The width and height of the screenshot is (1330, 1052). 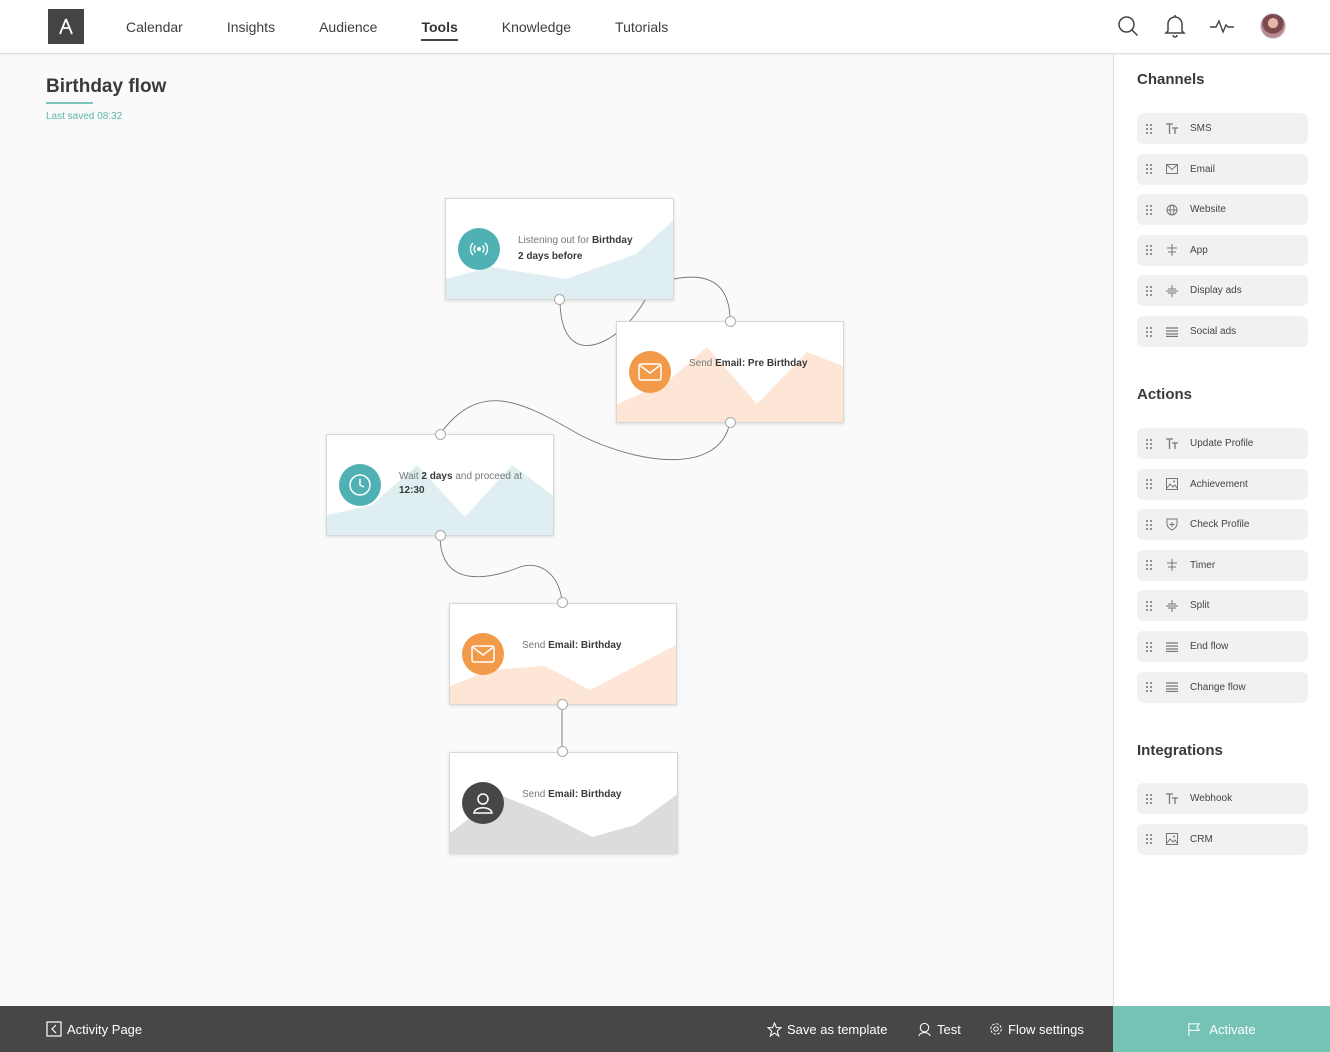 What do you see at coordinates (1273, 26) in the screenshot?
I see `avatar` at bounding box center [1273, 26].